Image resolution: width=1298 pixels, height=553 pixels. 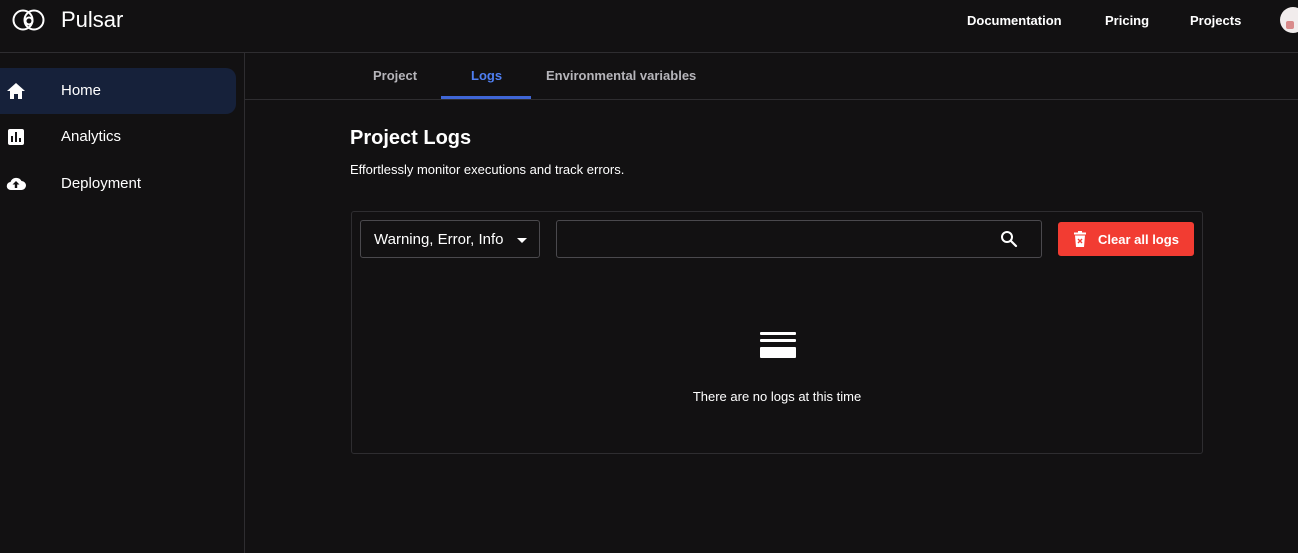 I want to click on sidebar-item-label: Deployment, so click(x=101, y=183).